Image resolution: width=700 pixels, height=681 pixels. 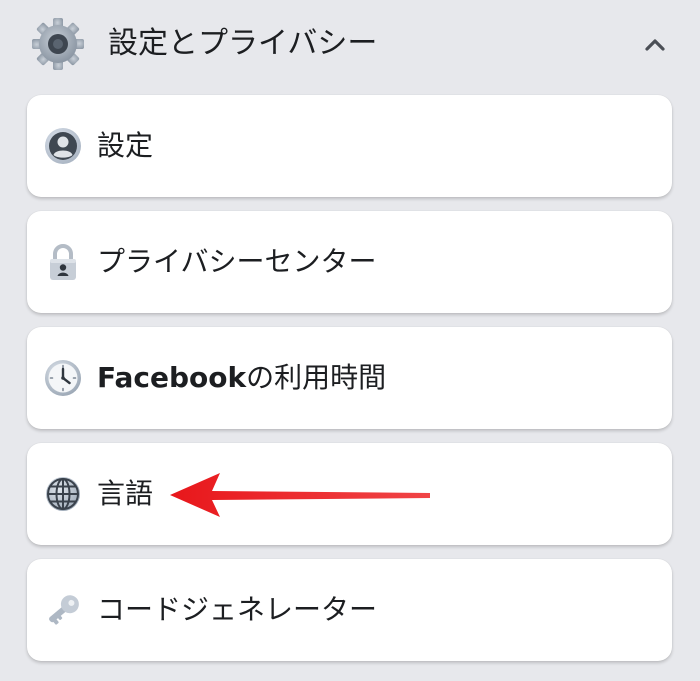 What do you see at coordinates (63, 494) in the screenshot?
I see `globe-icon` at bounding box center [63, 494].